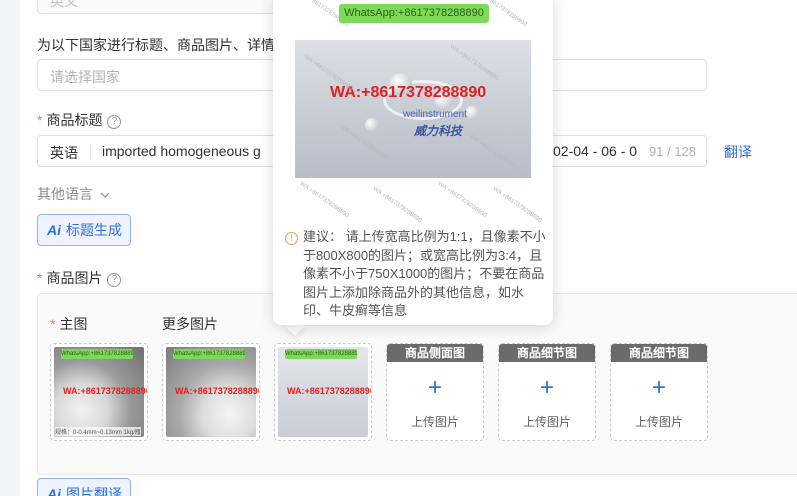 The width and height of the screenshot is (797, 496). Describe the element at coordinates (291, 238) in the screenshot. I see `warning-icon: !` at that location.